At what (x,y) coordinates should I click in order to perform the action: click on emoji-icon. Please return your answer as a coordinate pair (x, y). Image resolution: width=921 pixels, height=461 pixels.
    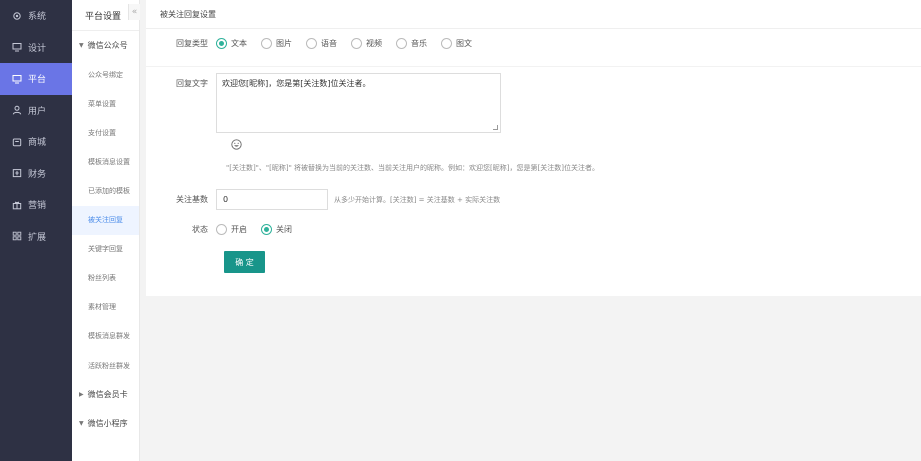
    Looking at the image, I should click on (236, 144).